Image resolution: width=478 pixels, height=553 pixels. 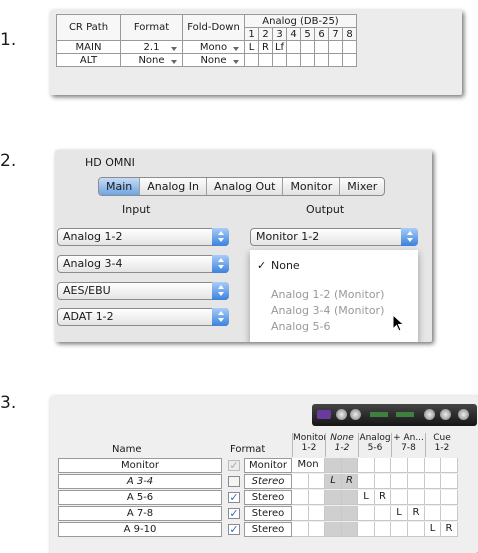 I want to click on channel-number: 6, so click(x=321, y=34).